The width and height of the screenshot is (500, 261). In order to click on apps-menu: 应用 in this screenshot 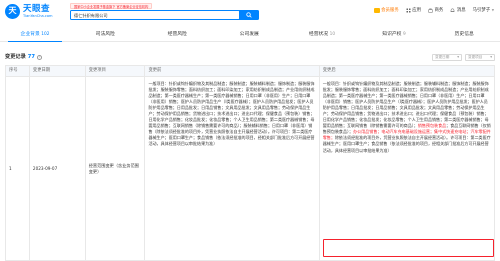, I will do `click(413, 11)`.